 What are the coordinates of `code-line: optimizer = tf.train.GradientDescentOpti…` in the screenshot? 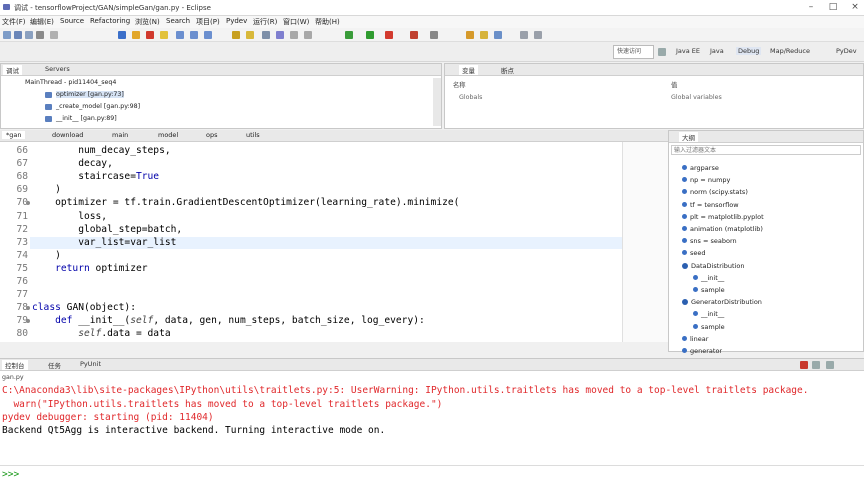 It's located at (245, 202).